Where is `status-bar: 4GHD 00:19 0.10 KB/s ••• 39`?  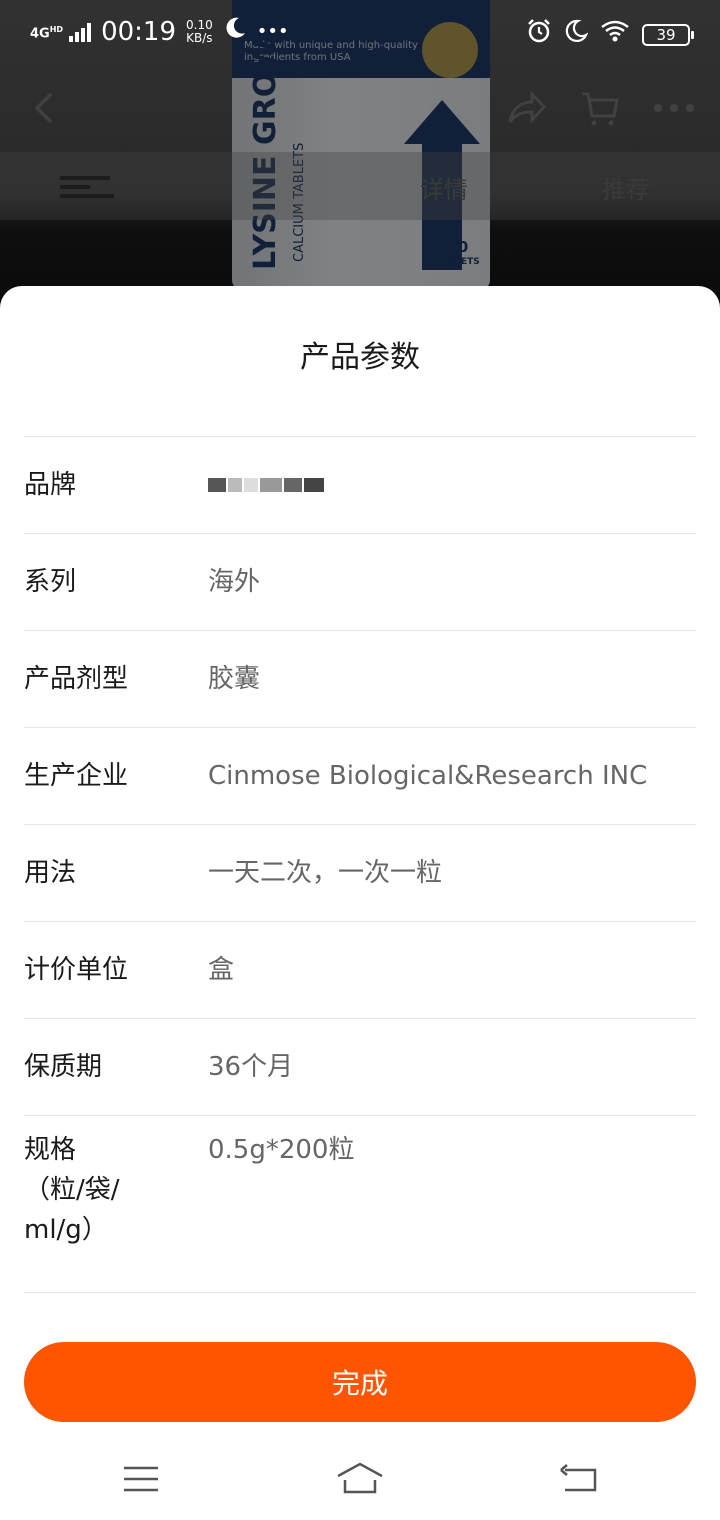
status-bar: 4GHD 00:19 0.10 KB/s ••• 39 is located at coordinates (360, 33).